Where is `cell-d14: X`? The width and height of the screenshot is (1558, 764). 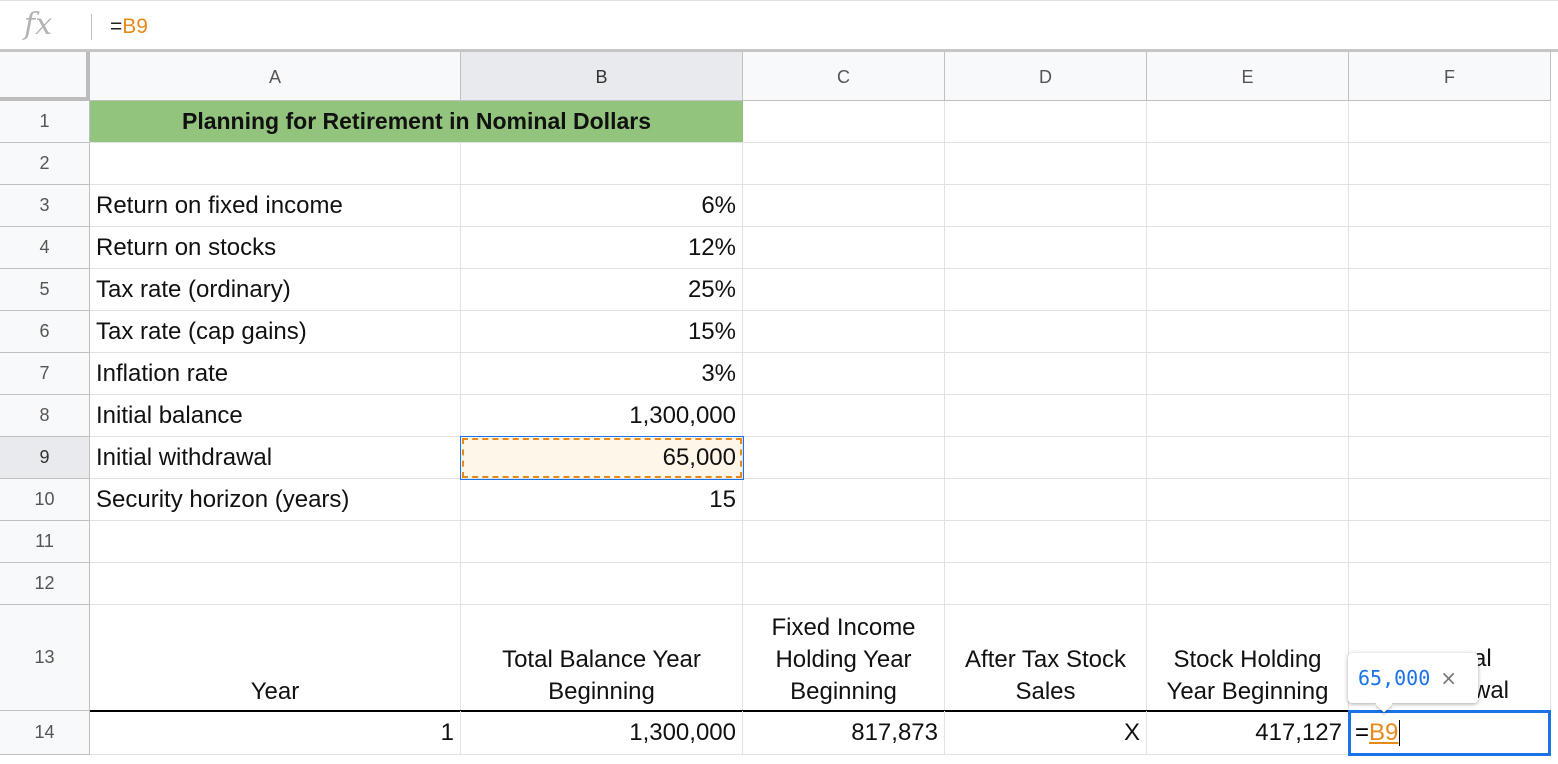 cell-d14: X is located at coordinates (1046, 733).